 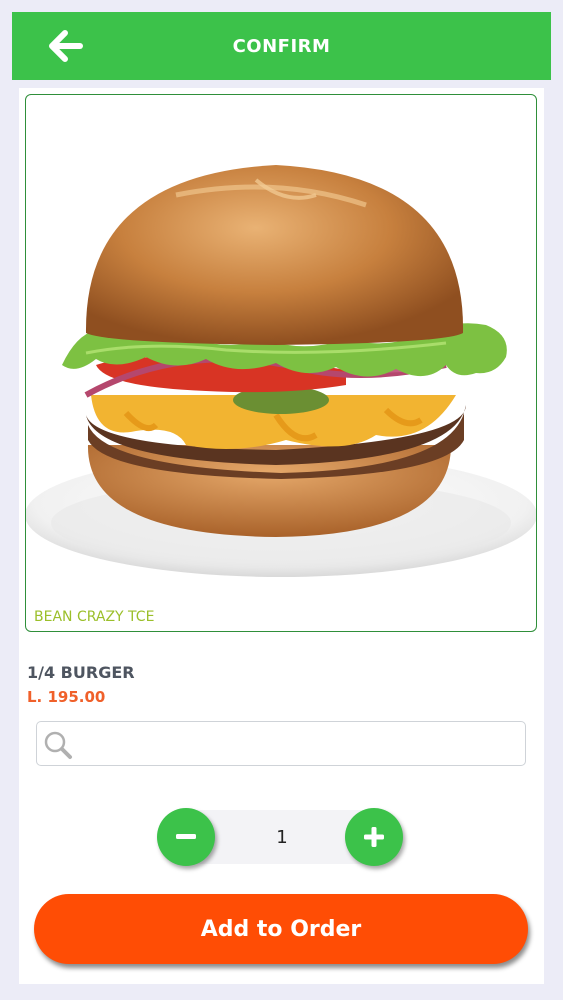 I want to click on search-input, so click(x=299, y=744).